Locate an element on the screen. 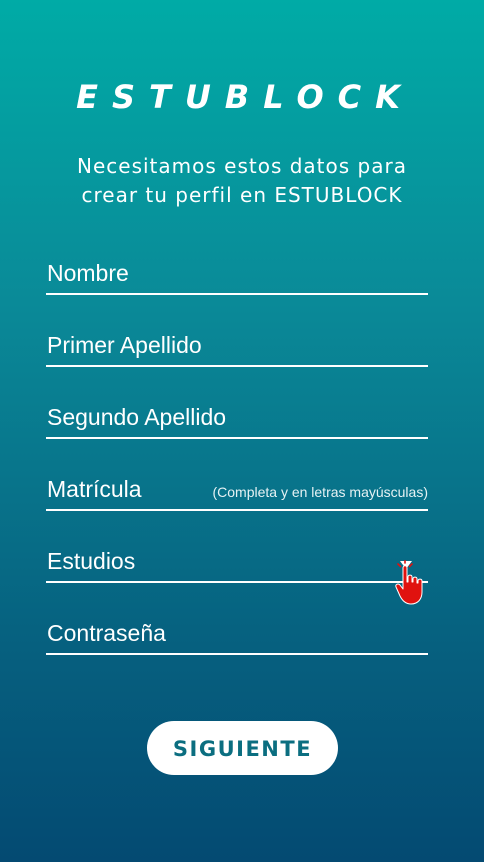  contrasena-field: Contraseña is located at coordinates (237, 635).